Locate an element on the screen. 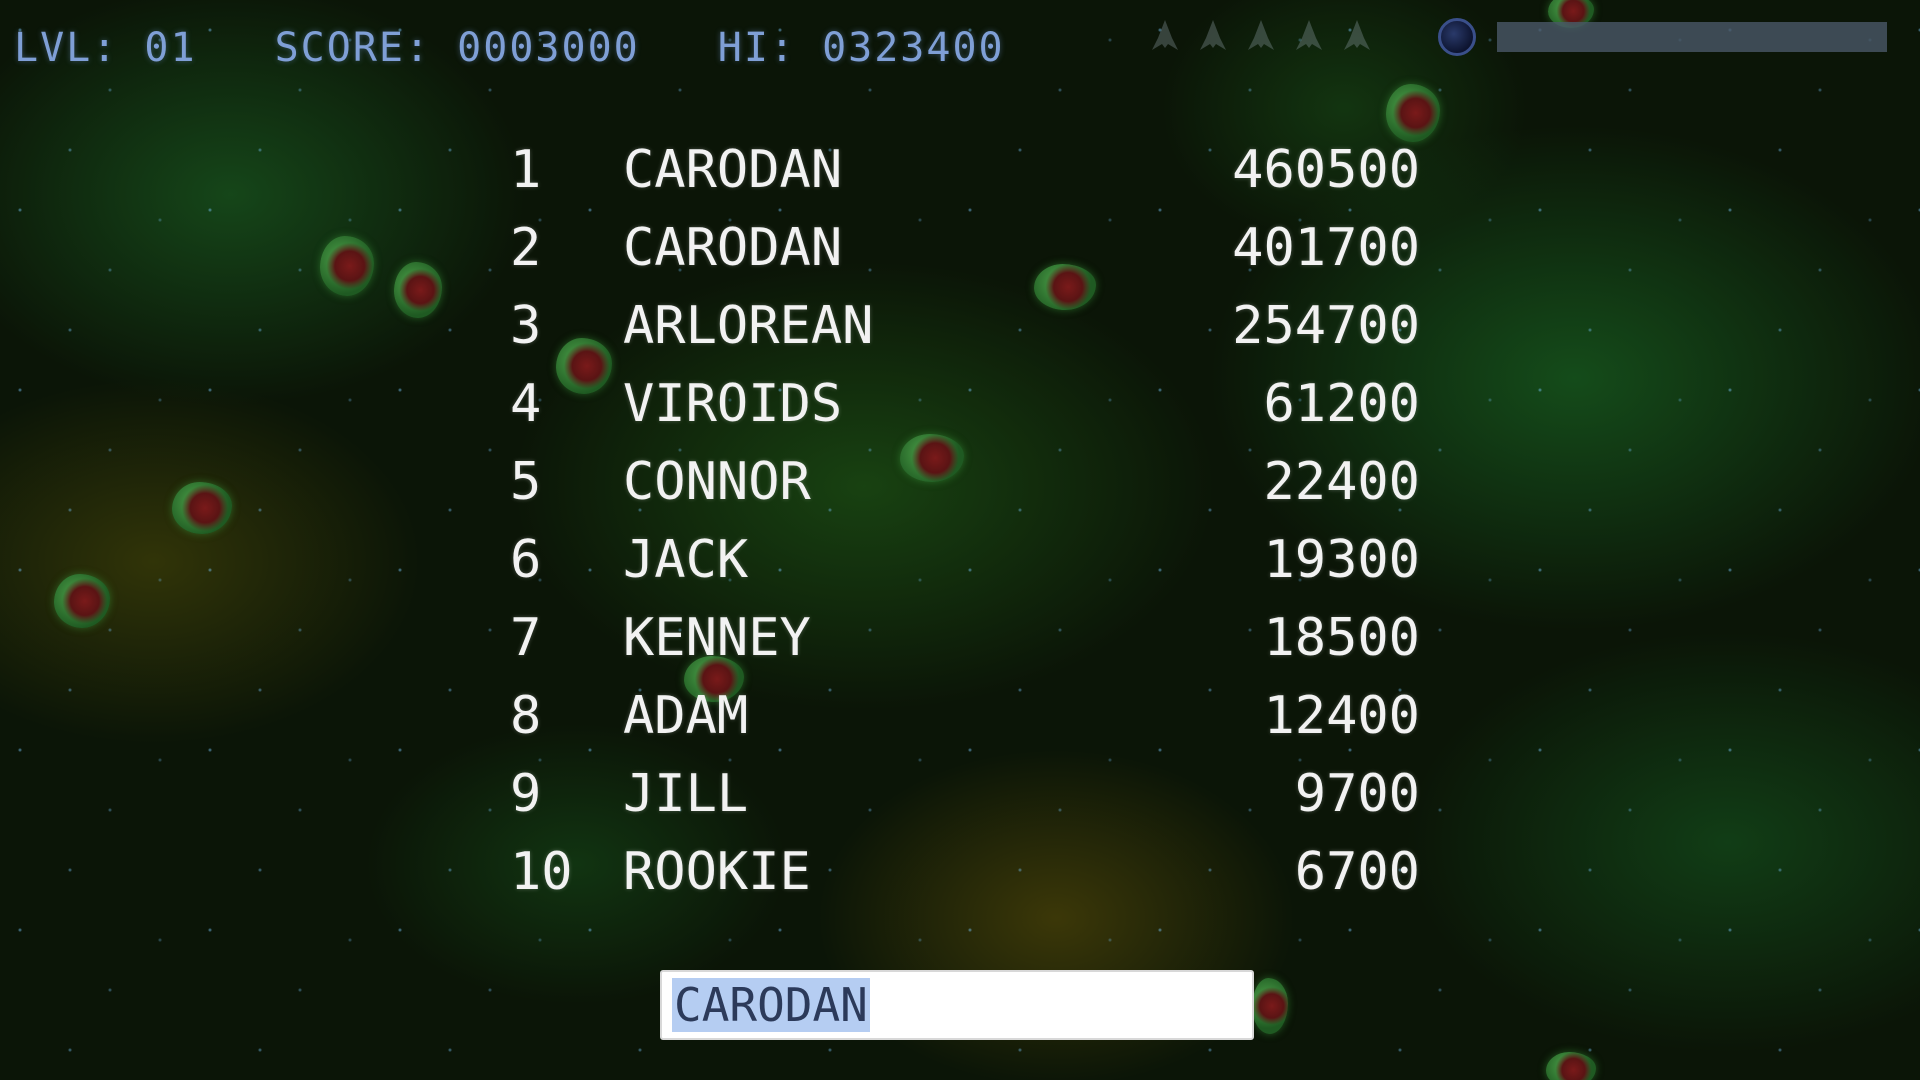 This screenshot has height=1080, width=1920. player-name: ROOKIE is located at coordinates (717, 872).